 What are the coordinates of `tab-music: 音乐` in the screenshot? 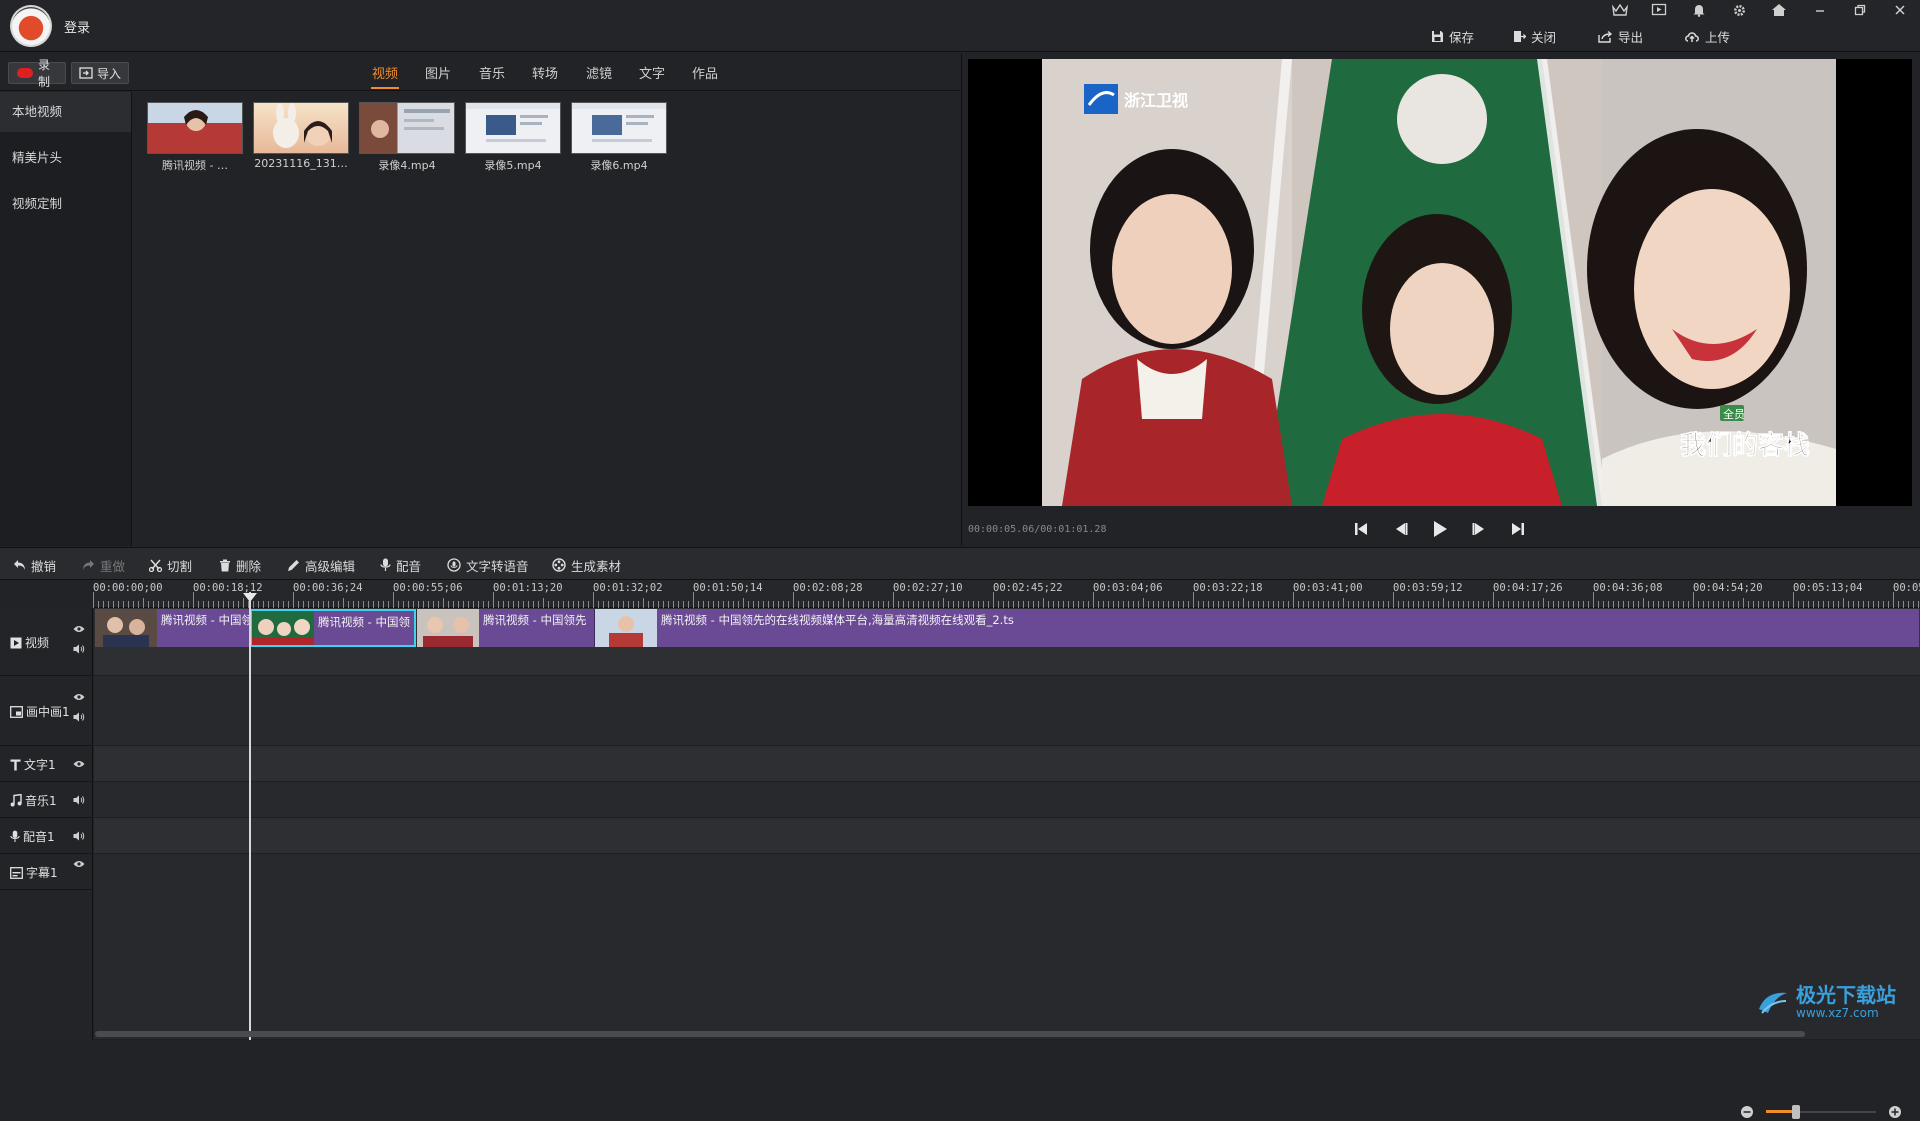 It's located at (492, 76).